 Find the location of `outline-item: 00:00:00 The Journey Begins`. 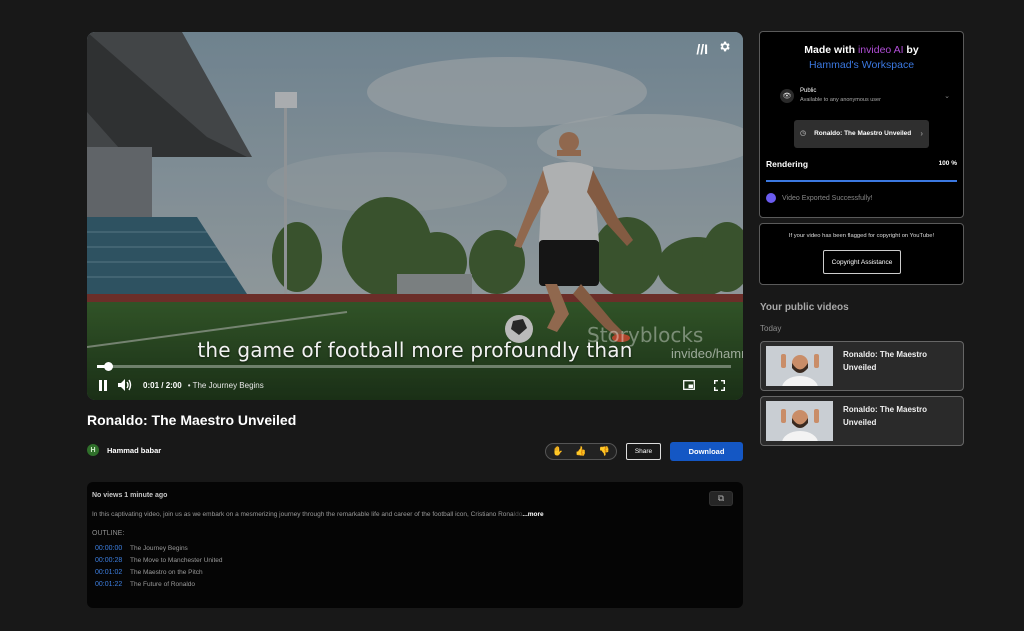

outline-item: 00:00:00 The Journey Begins is located at coordinates (415, 548).